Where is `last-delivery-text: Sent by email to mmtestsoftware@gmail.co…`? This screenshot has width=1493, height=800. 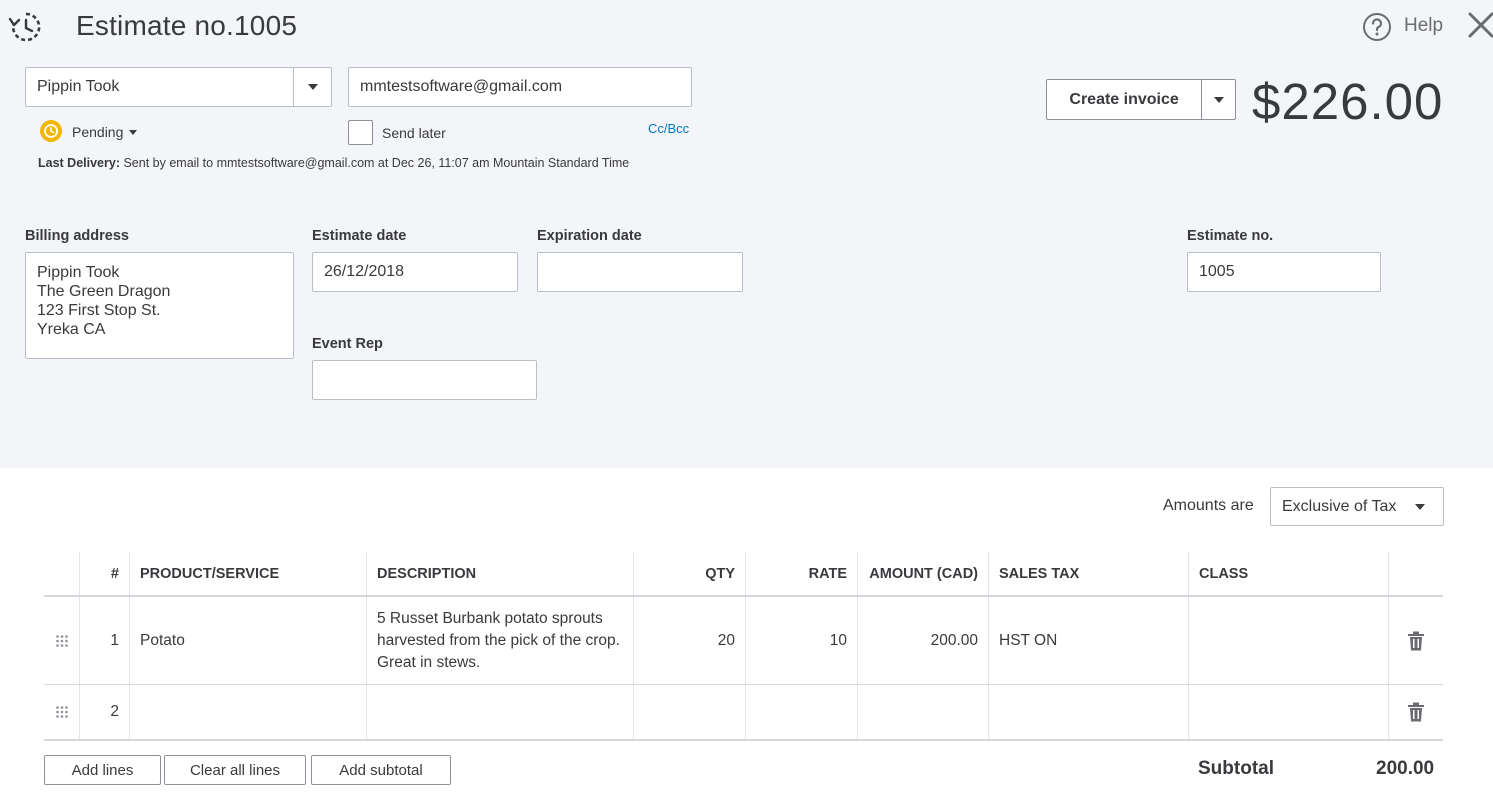
last-delivery-text: Sent by email to mmtestsoftware@gmail.co… is located at coordinates (376, 163).